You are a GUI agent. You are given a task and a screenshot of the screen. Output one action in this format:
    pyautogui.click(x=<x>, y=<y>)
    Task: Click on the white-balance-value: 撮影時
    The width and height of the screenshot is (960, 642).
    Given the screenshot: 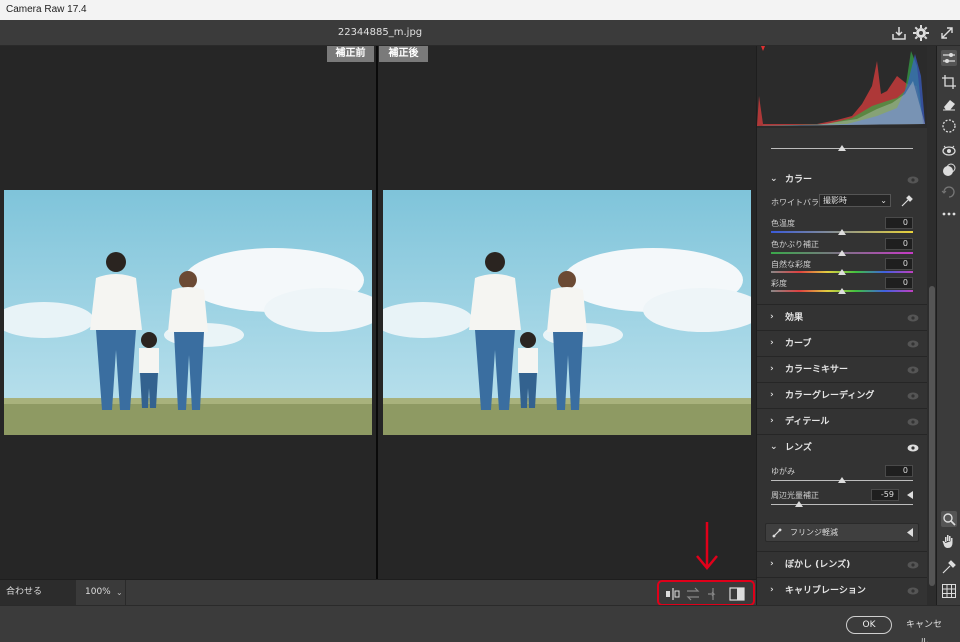 What is the action you would take?
    pyautogui.click(x=835, y=200)
    